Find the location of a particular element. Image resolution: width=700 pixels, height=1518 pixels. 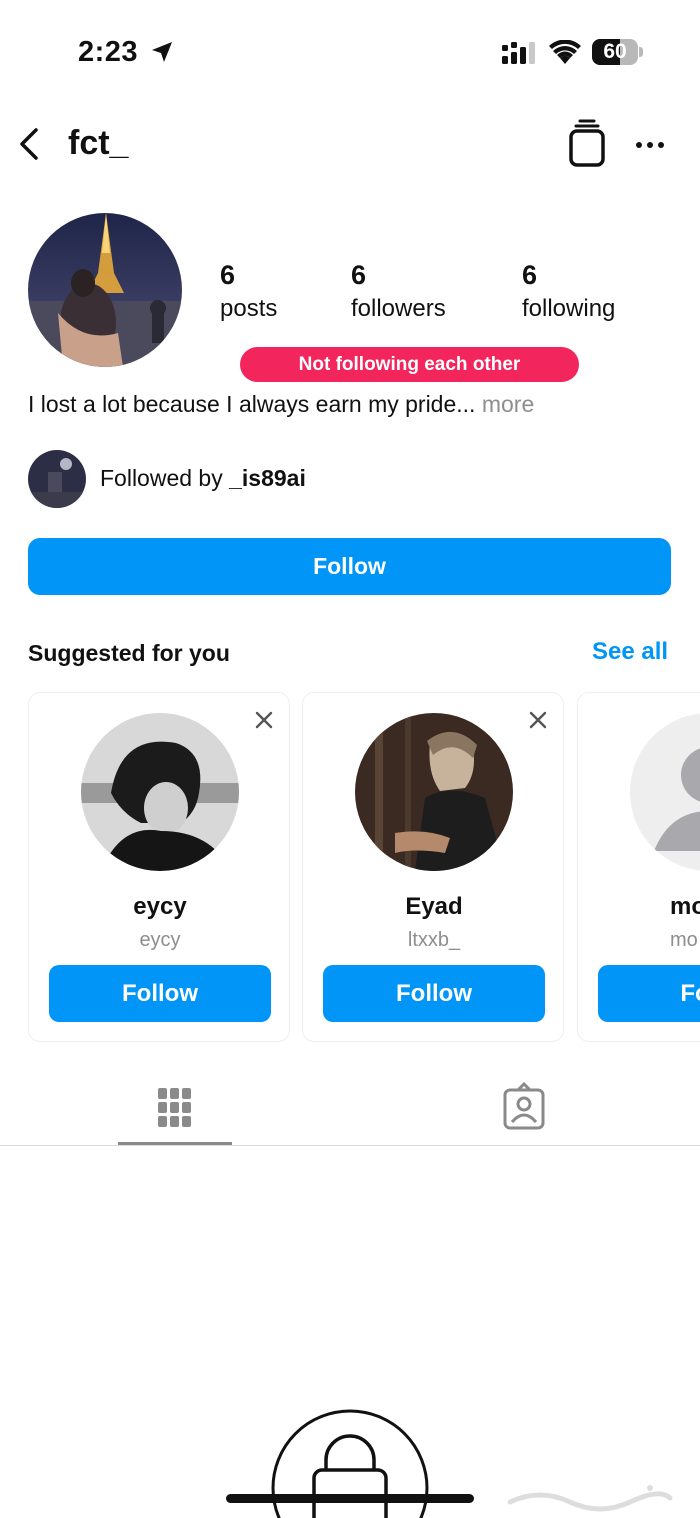

stat-posts: 6 posts is located at coordinates (248, 292).